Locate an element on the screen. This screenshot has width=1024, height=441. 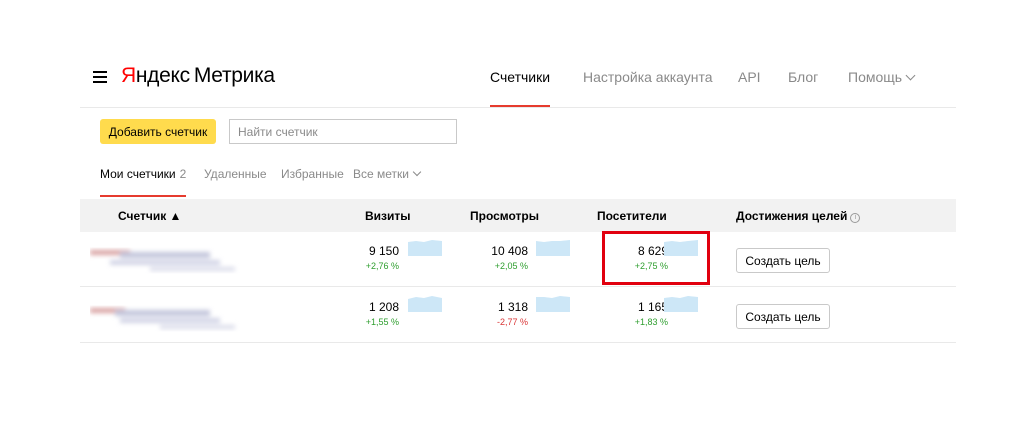
visitors-change: +1,83 % is located at coordinates (651, 322).